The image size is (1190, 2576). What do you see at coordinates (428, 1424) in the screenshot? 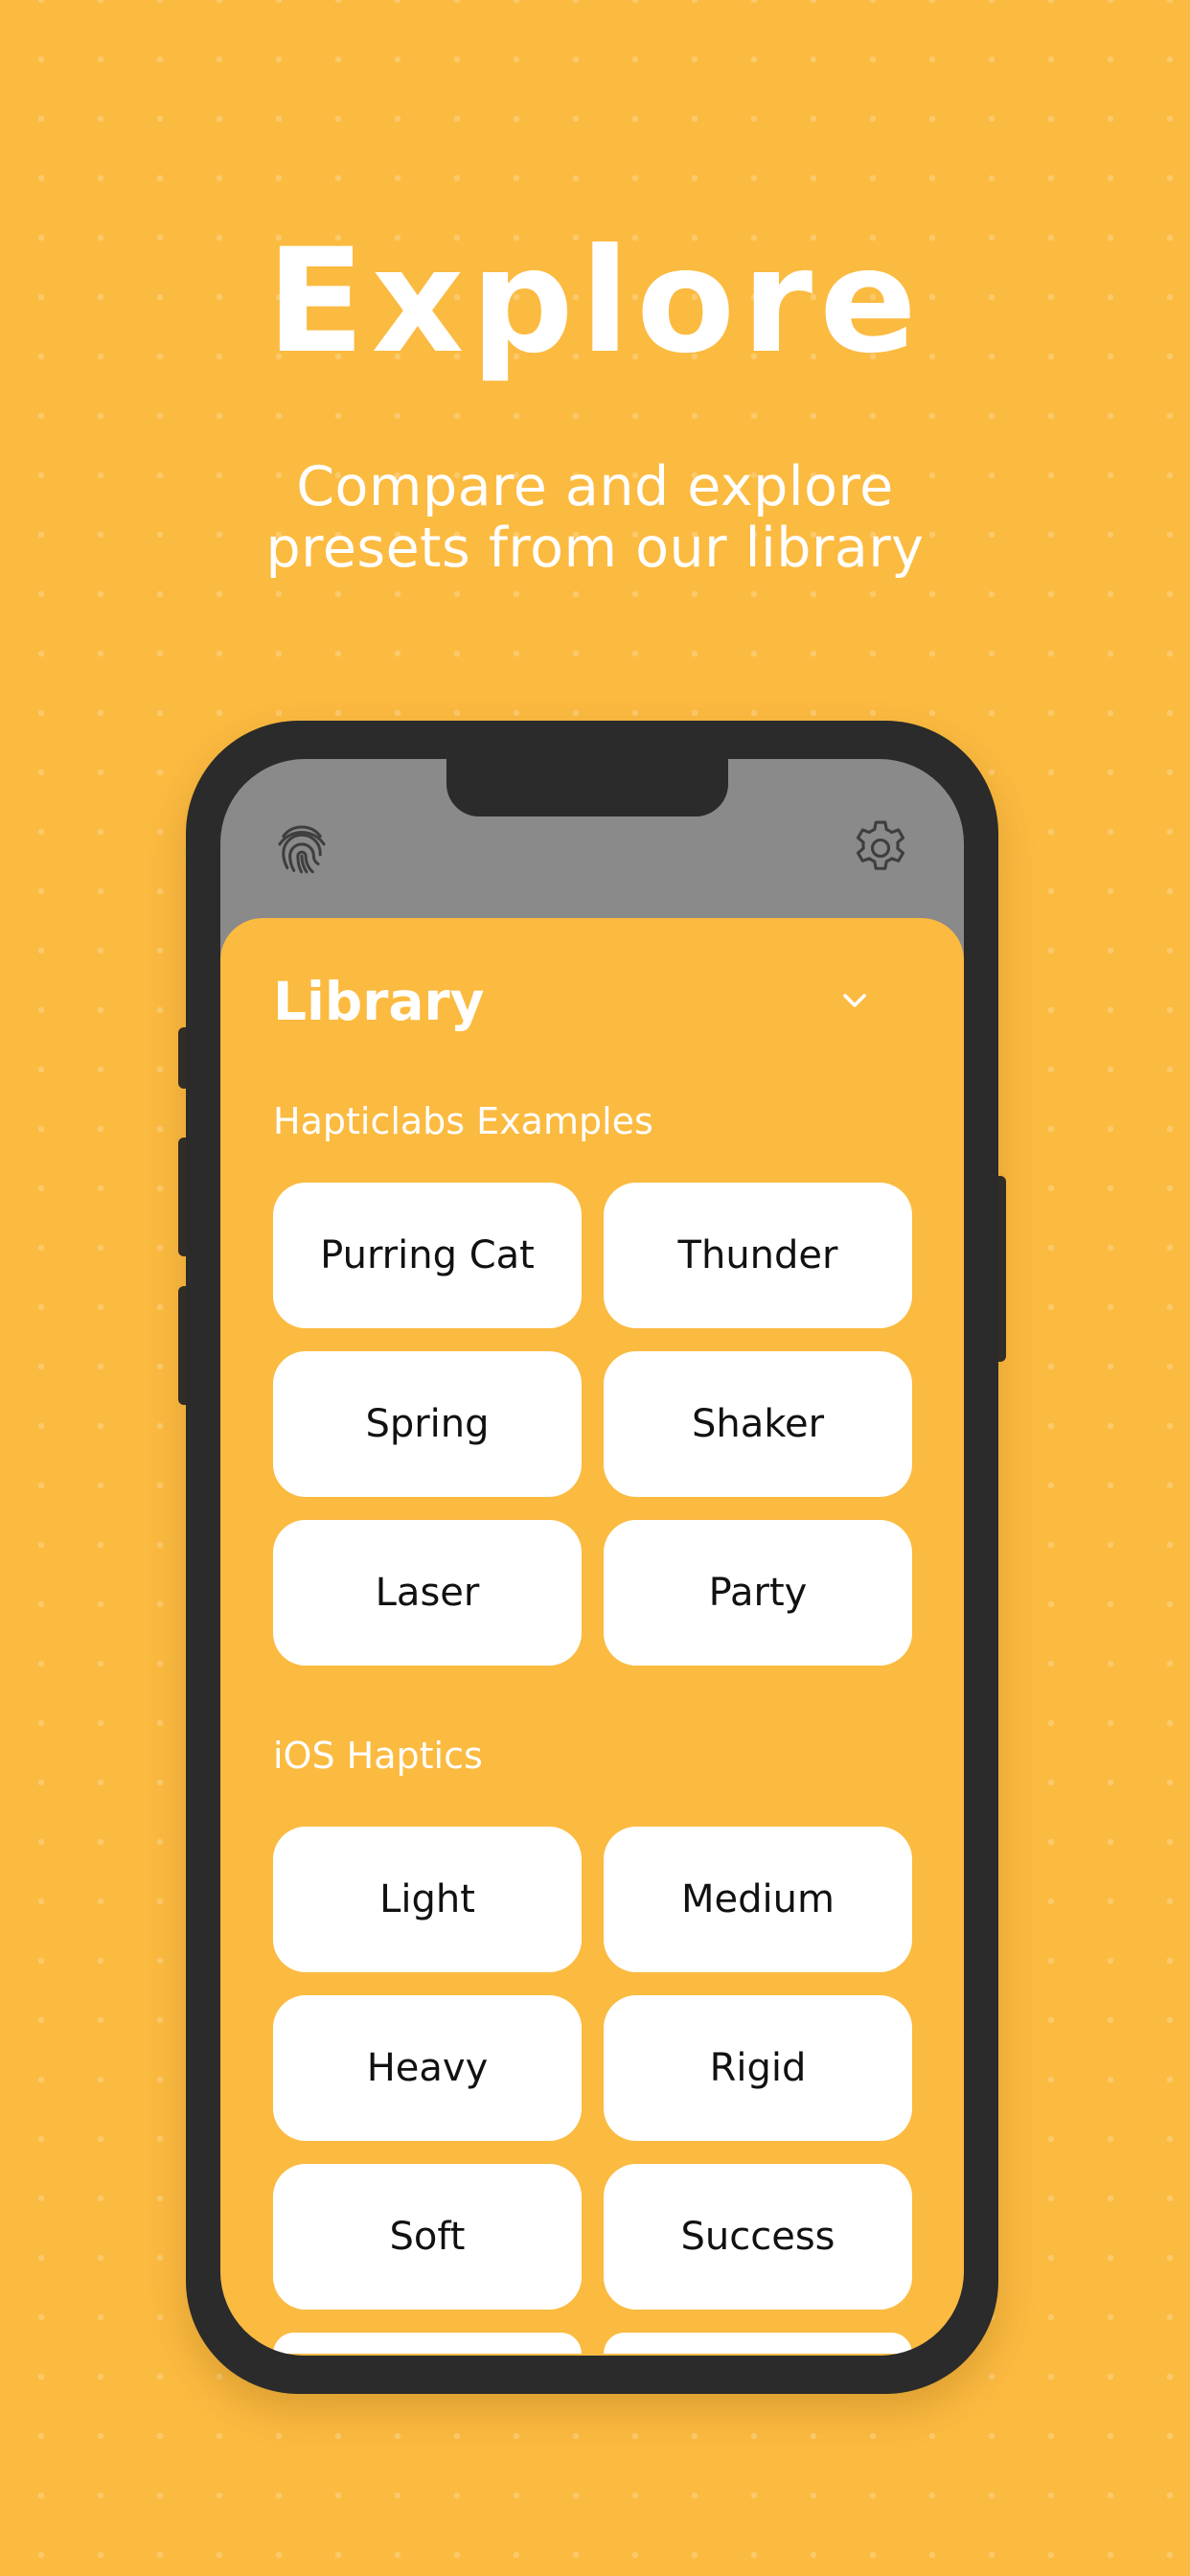
I see `preset-button-spring: Spring` at bounding box center [428, 1424].